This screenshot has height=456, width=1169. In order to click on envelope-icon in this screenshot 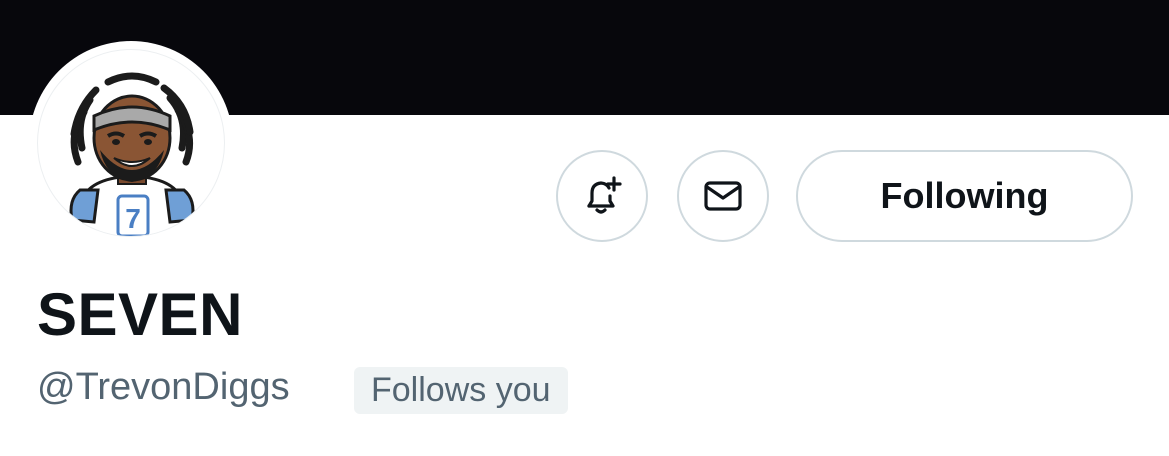, I will do `click(723, 196)`.